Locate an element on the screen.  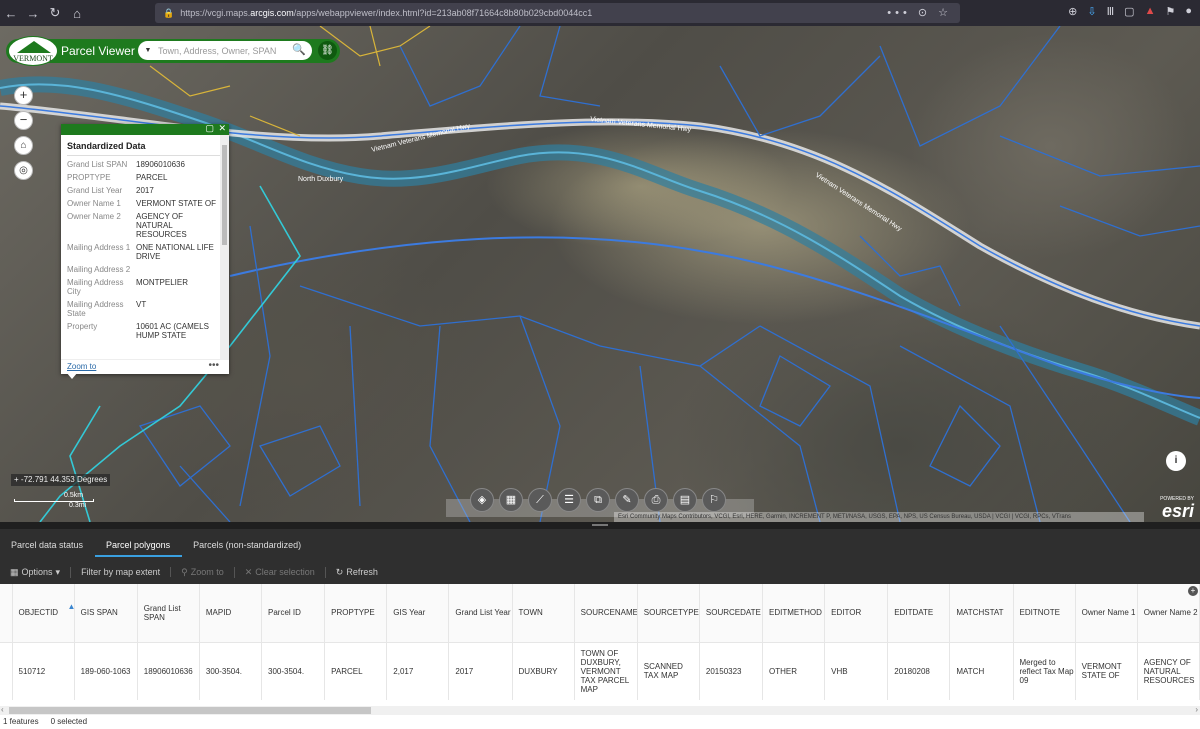
column-header: MAPID is located at coordinates (231, 613).